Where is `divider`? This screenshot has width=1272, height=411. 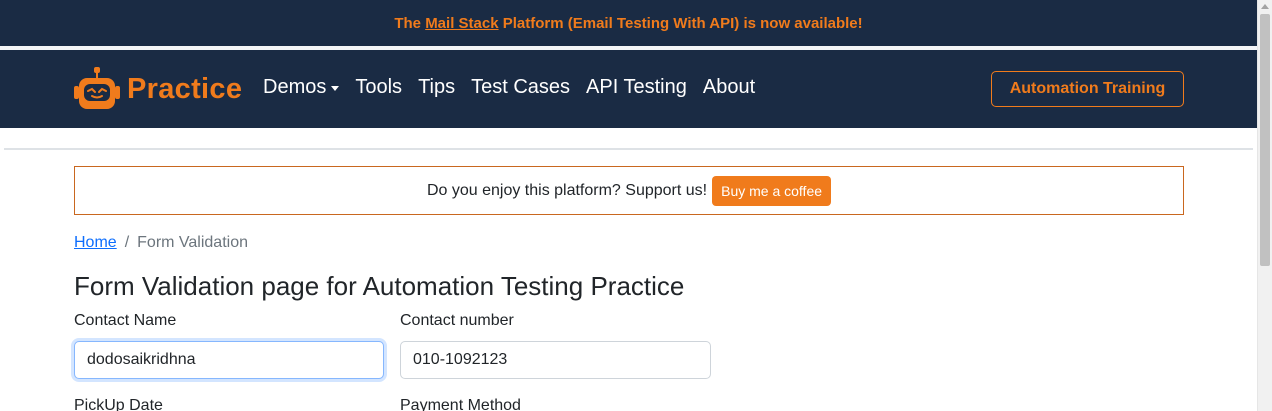 divider is located at coordinates (628, 149).